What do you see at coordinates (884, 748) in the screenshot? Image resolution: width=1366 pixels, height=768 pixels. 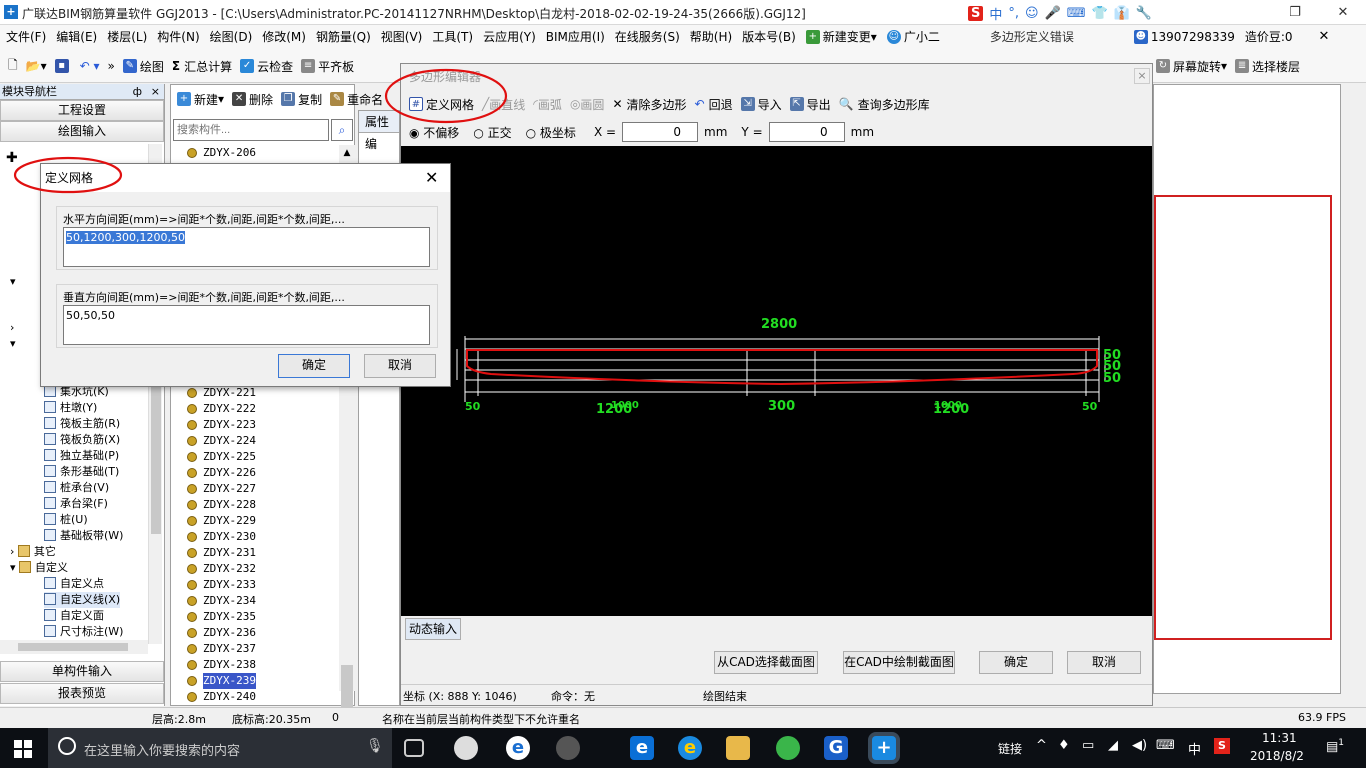 I see `glodon-ggj-icon: +` at bounding box center [884, 748].